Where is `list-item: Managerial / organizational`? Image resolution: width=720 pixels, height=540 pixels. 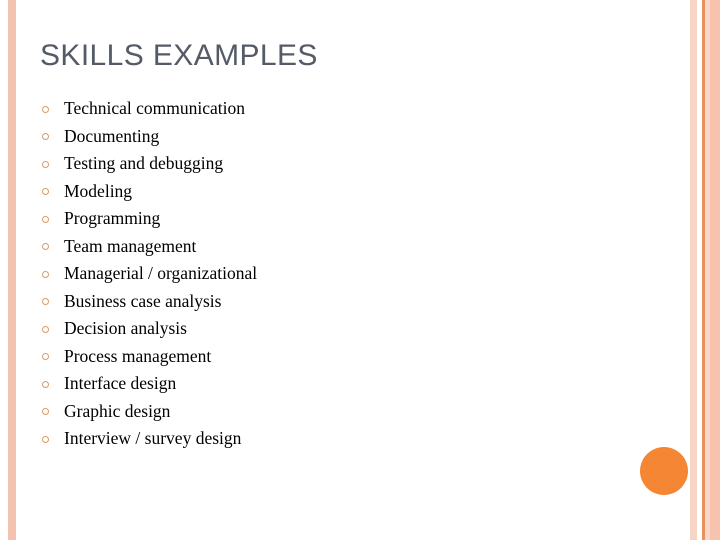
list-item: Managerial / organizational is located at coordinates (340, 274).